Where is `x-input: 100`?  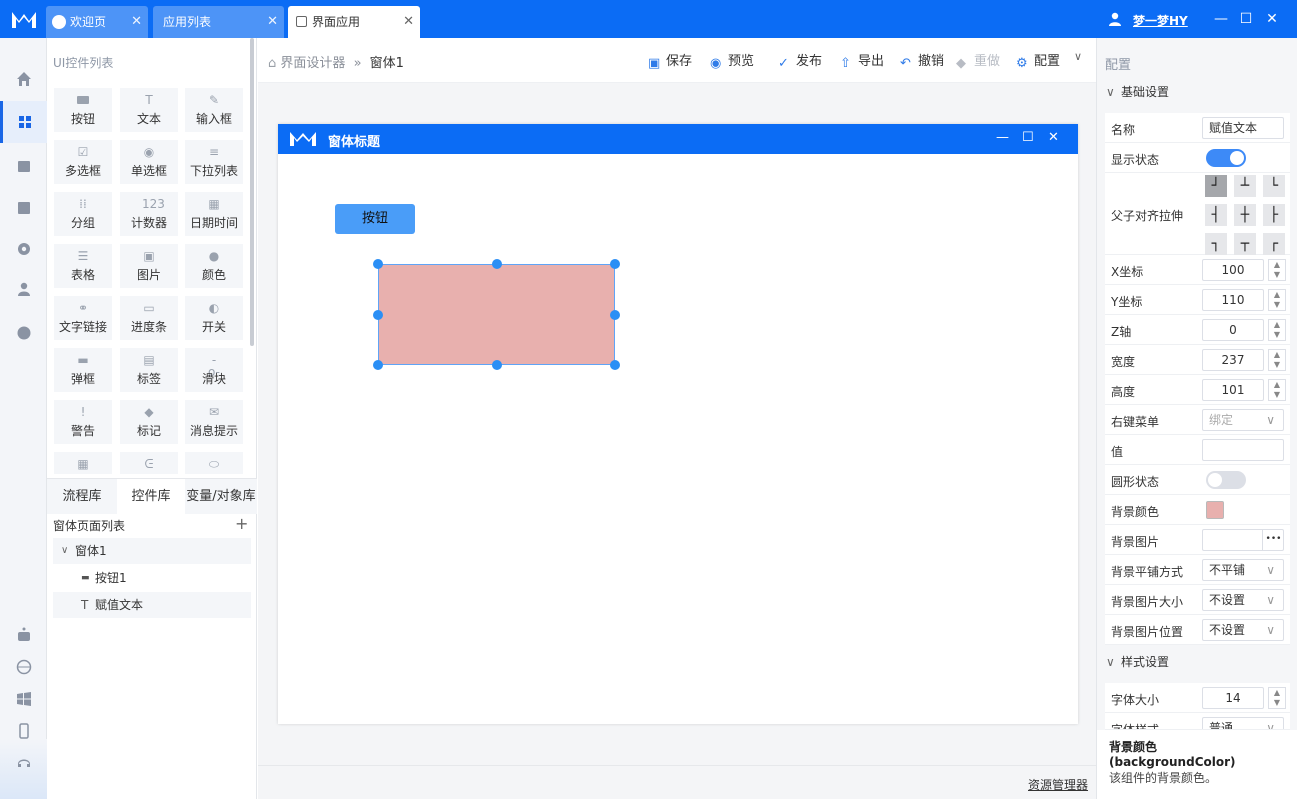 x-input: 100 is located at coordinates (1233, 270).